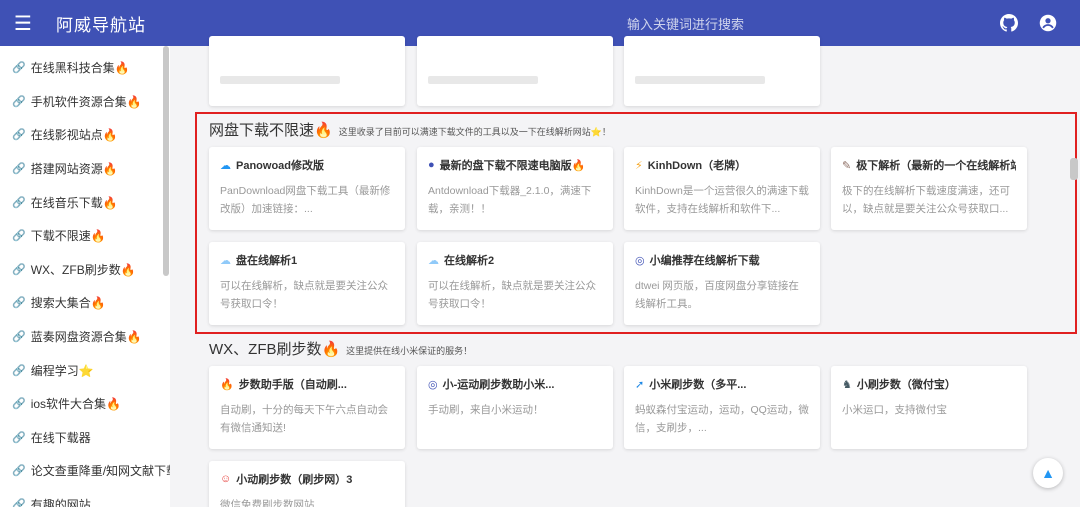  I want to click on menu-icon: ☰, so click(23, 23).